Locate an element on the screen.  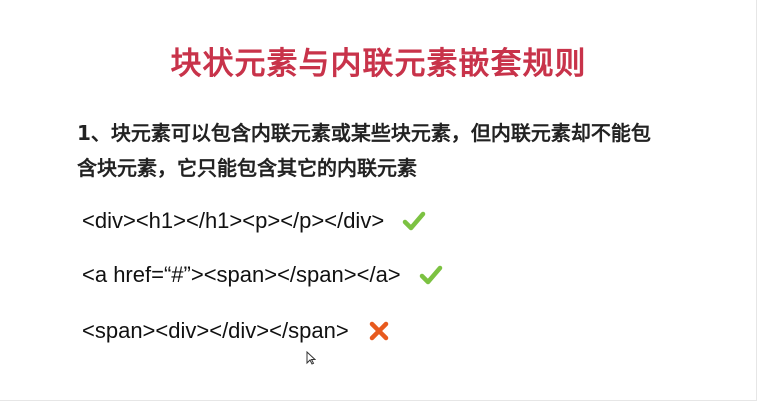
example-row-1: <div><h1></h1><p></p></div> is located at coordinates (254, 221).